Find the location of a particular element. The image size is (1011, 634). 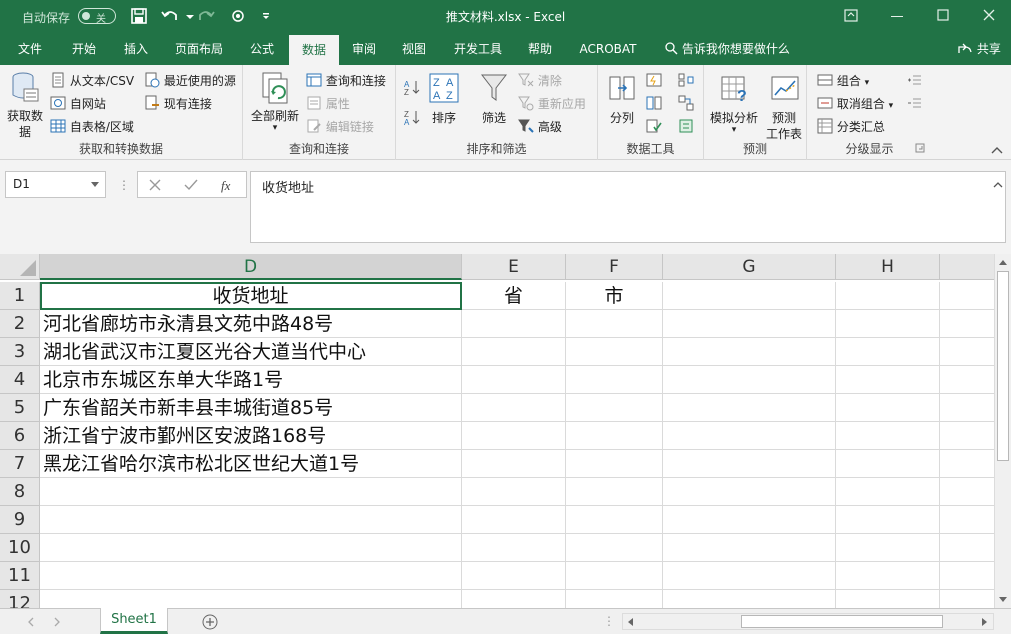

enter-icon is located at coordinates (191, 185).